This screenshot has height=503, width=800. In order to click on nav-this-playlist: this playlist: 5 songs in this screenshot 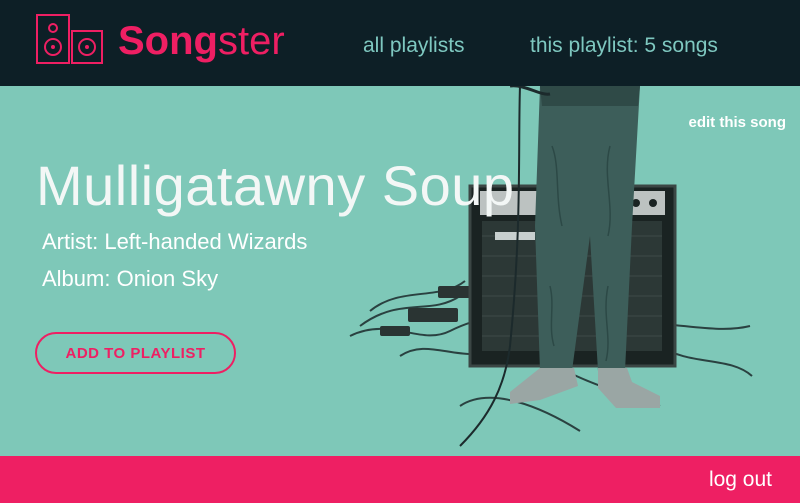, I will do `click(624, 46)`.